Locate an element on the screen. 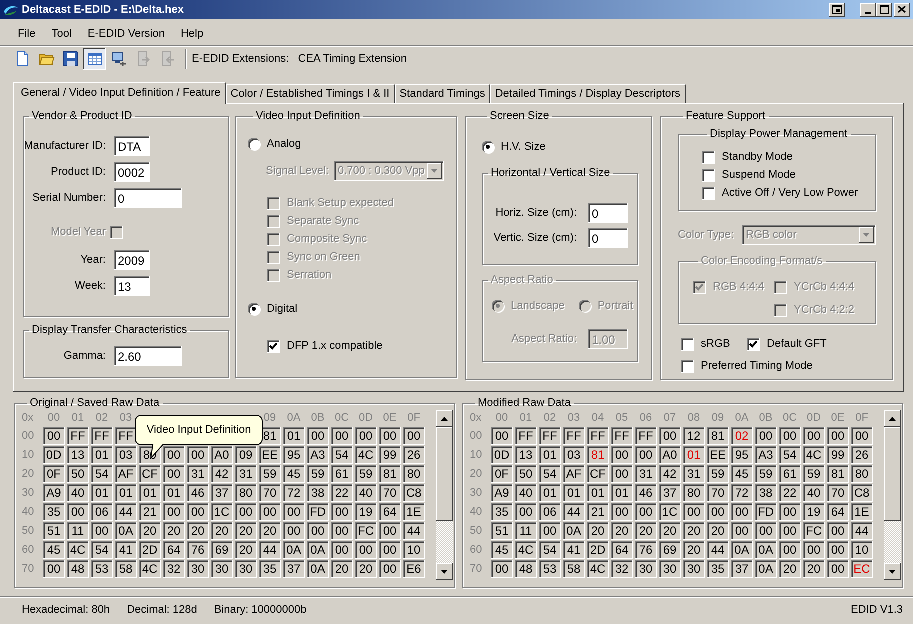 This screenshot has height=624, width=913. tab: Detailed Timings / Display Descriptors is located at coordinates (588, 93).